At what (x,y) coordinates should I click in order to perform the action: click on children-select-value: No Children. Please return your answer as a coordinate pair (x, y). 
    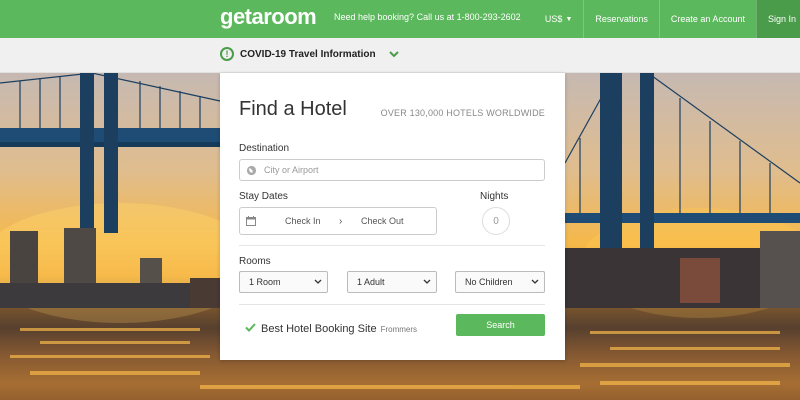
    Looking at the image, I should click on (489, 282).